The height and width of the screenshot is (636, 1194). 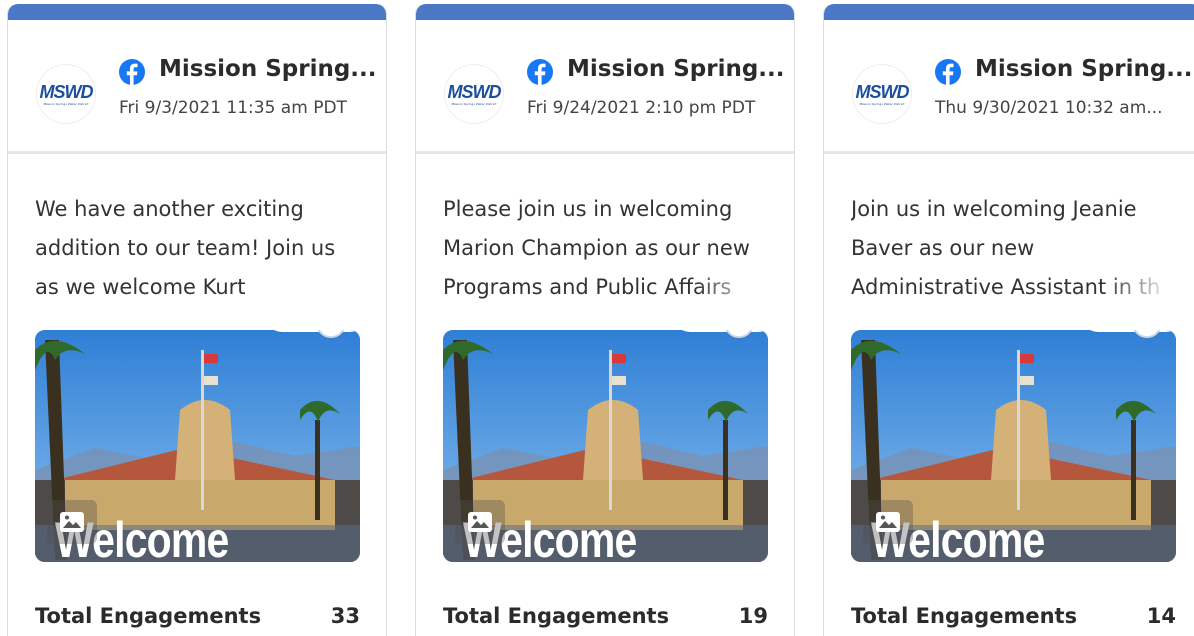 I want to click on engagement-metric: Total Engagements 14, so click(x=1013, y=616).